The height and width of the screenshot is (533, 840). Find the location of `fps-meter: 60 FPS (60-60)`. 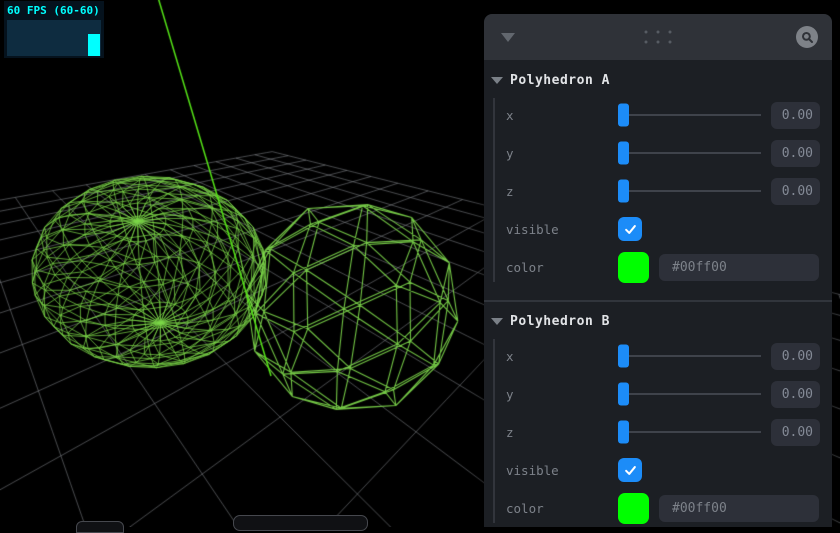

fps-meter: 60 FPS (60-60) is located at coordinates (54, 29).